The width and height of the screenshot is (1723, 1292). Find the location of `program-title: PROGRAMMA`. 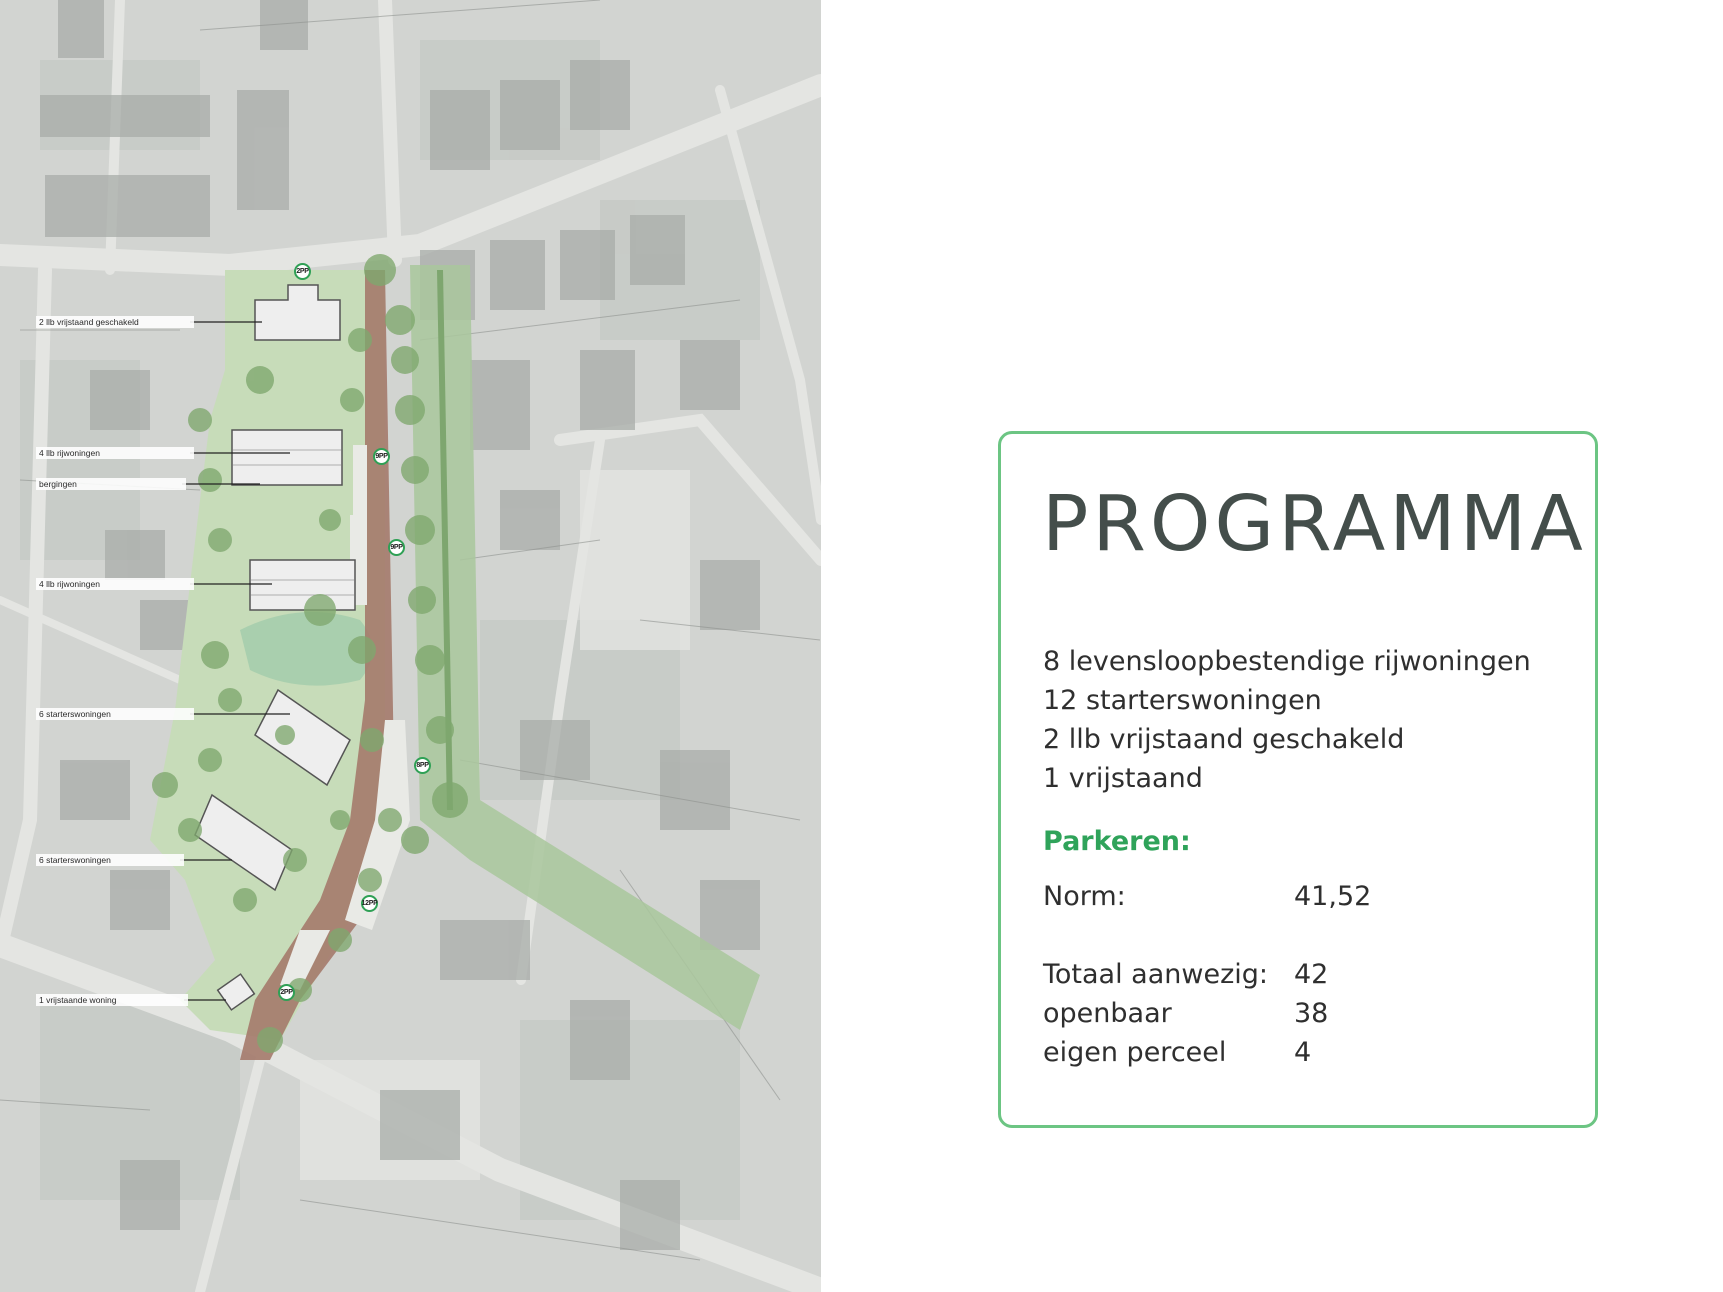

program-title: PROGRAMMA is located at coordinates (1314, 524).